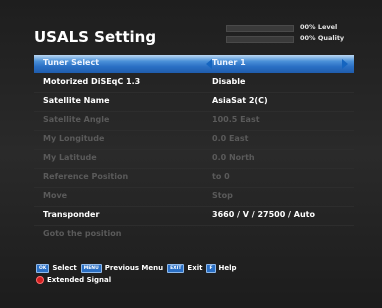 Image resolution: width=382 pixels, height=308 pixels. What do you see at coordinates (176, 268) in the screenshot?
I see `exit-key-icon: EXIT` at bounding box center [176, 268].